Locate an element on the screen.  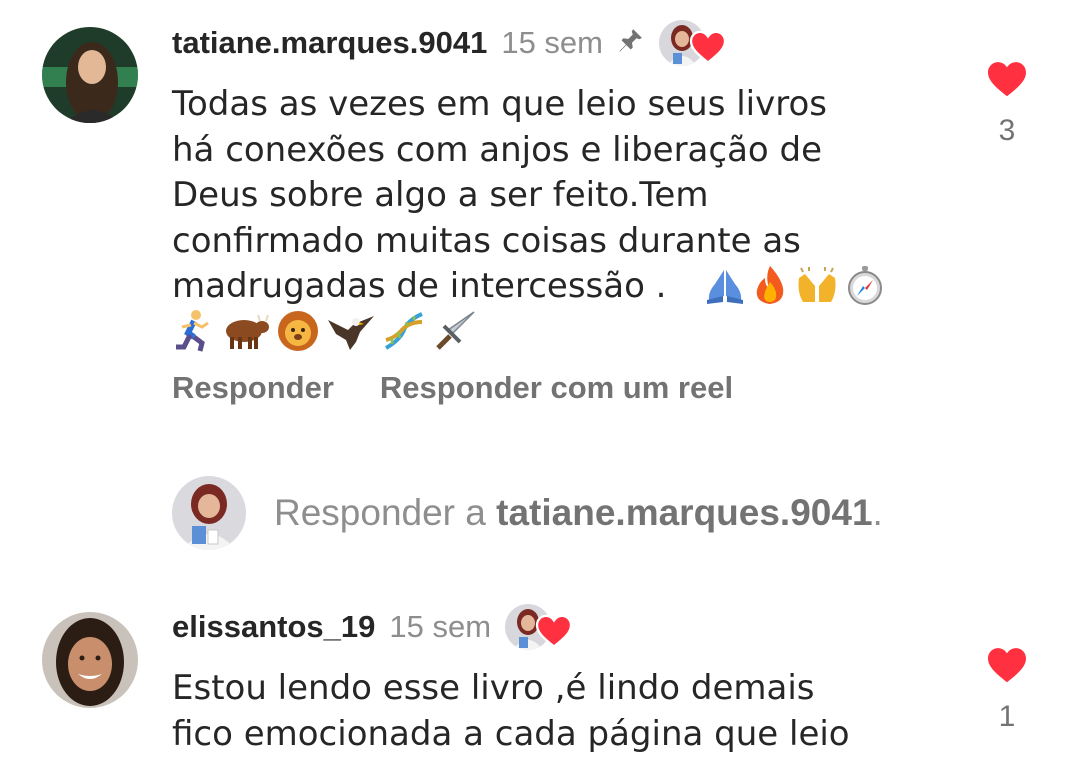
pin-icon is located at coordinates (630, 43).